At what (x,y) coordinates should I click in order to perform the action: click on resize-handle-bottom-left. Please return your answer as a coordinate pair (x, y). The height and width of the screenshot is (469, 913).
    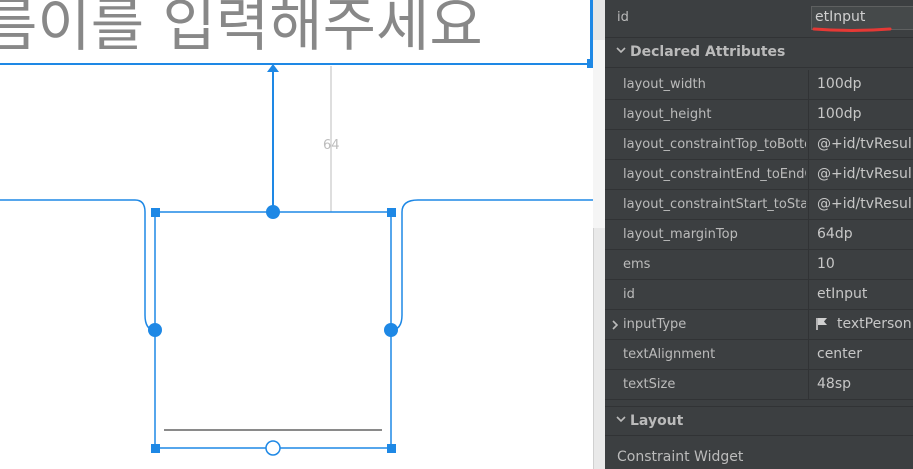
    Looking at the image, I should click on (155, 448).